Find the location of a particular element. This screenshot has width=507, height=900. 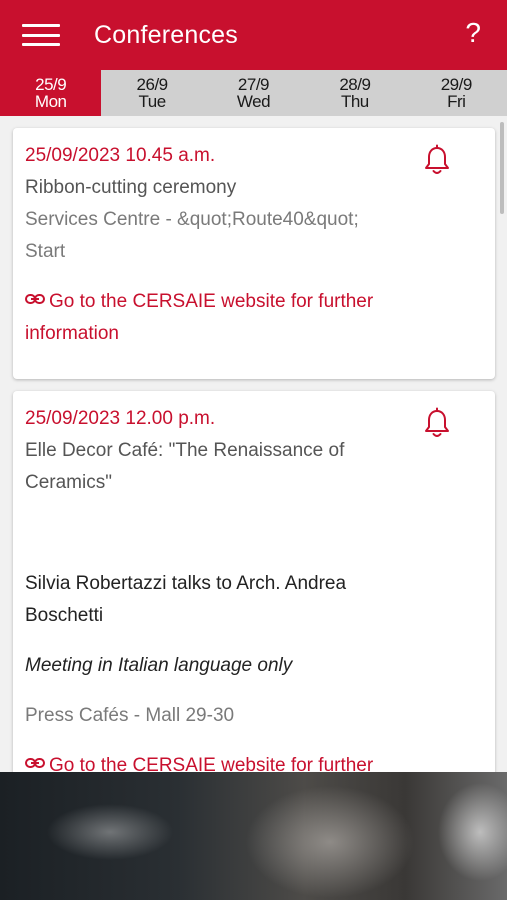

event-description: Silvia Robertazzi talks to Arch. Andrea is located at coordinates (186, 583).